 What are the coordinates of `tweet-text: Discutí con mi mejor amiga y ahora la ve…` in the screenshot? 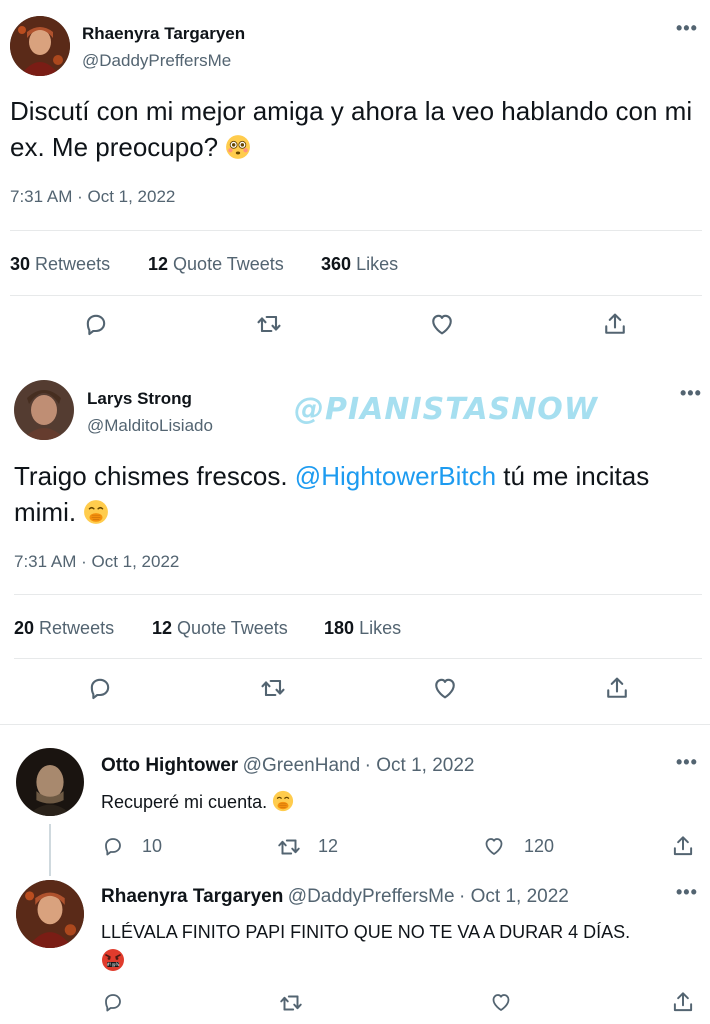 It's located at (357, 129).